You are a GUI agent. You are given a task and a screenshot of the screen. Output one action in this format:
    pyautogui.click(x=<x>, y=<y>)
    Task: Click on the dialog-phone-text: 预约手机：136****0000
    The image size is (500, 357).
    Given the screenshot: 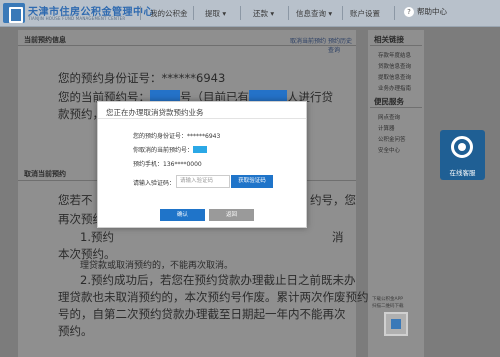 What is the action you would take?
    pyautogui.click(x=167, y=164)
    